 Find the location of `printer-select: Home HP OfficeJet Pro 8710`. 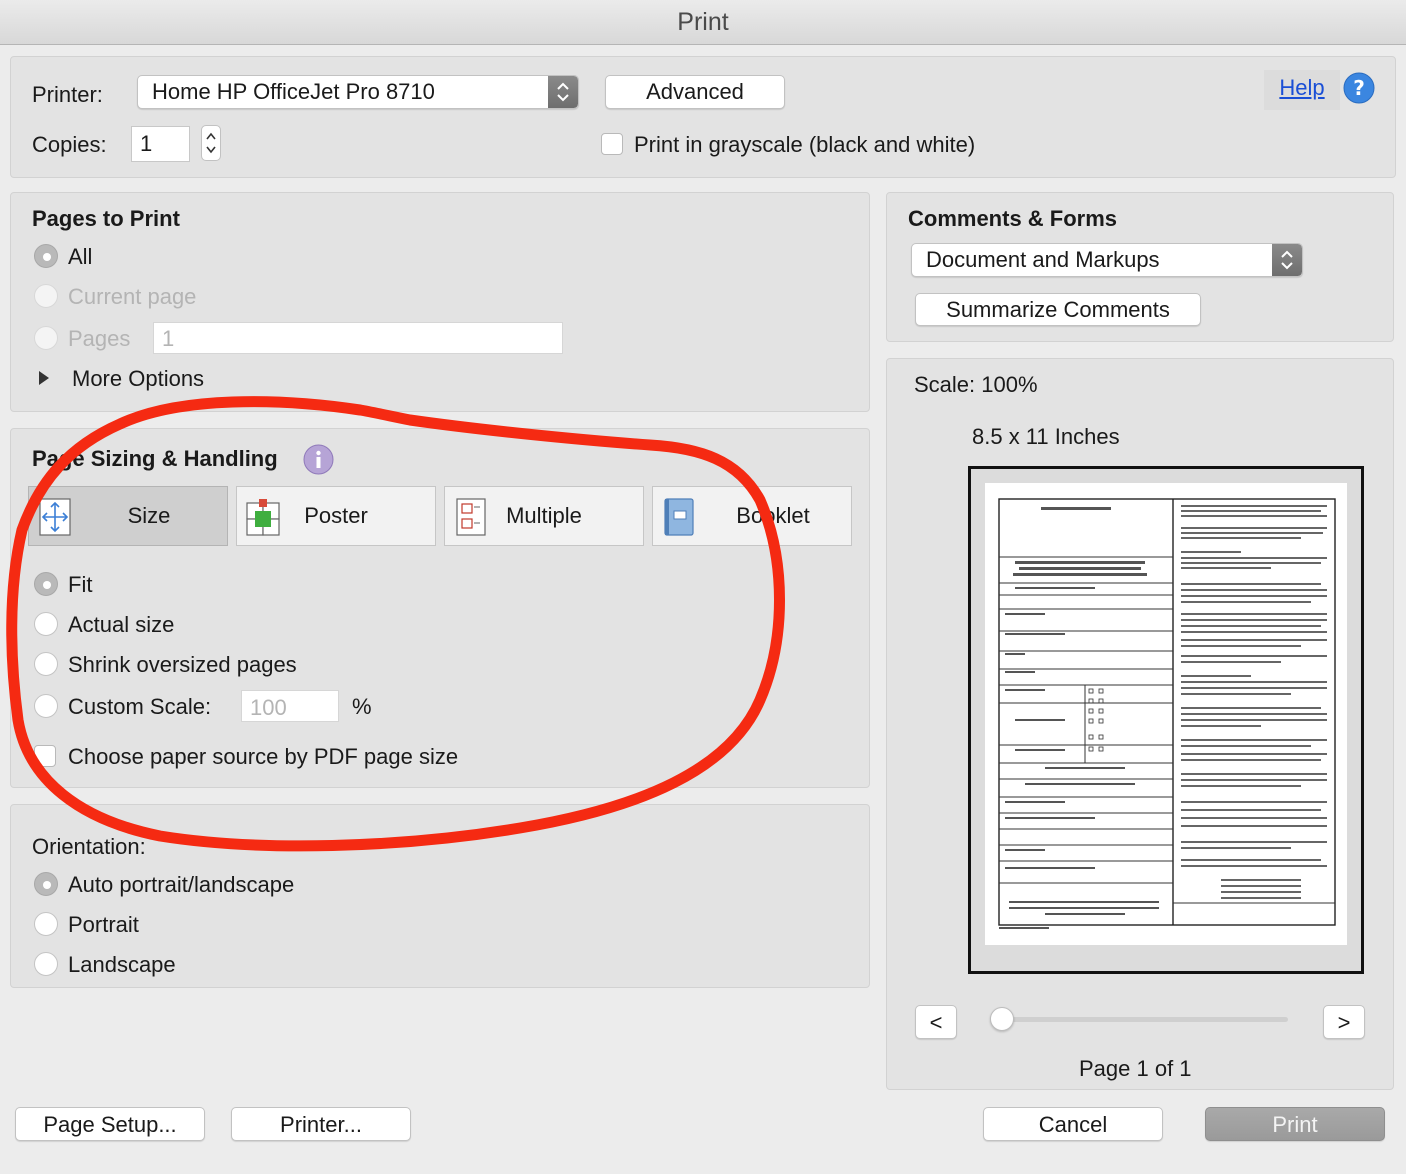

printer-select: Home HP OfficeJet Pro 8710 is located at coordinates (358, 92).